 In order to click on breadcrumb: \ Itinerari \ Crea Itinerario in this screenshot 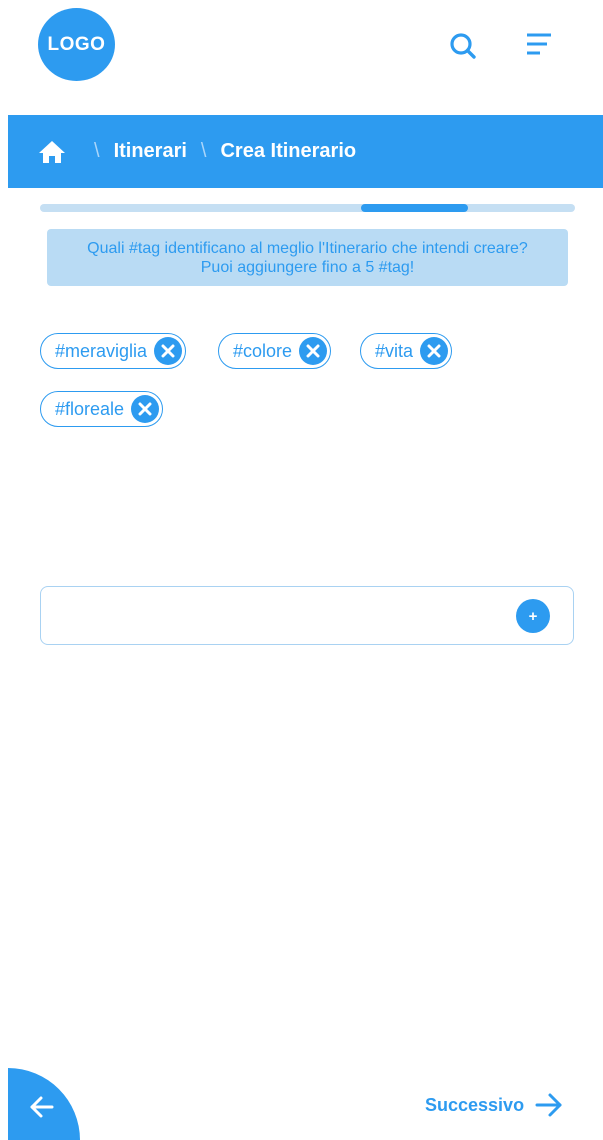, I will do `click(305, 151)`.